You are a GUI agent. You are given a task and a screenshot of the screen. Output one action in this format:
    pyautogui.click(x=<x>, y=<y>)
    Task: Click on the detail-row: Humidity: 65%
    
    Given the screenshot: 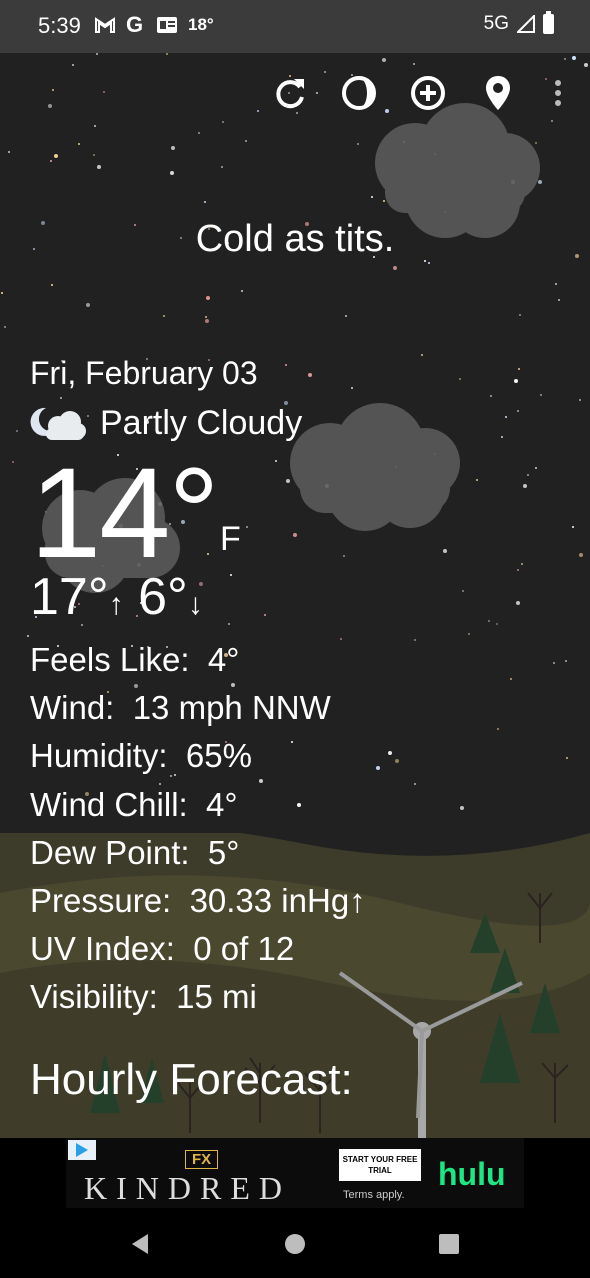 What is the action you would take?
    pyautogui.click(x=198, y=756)
    